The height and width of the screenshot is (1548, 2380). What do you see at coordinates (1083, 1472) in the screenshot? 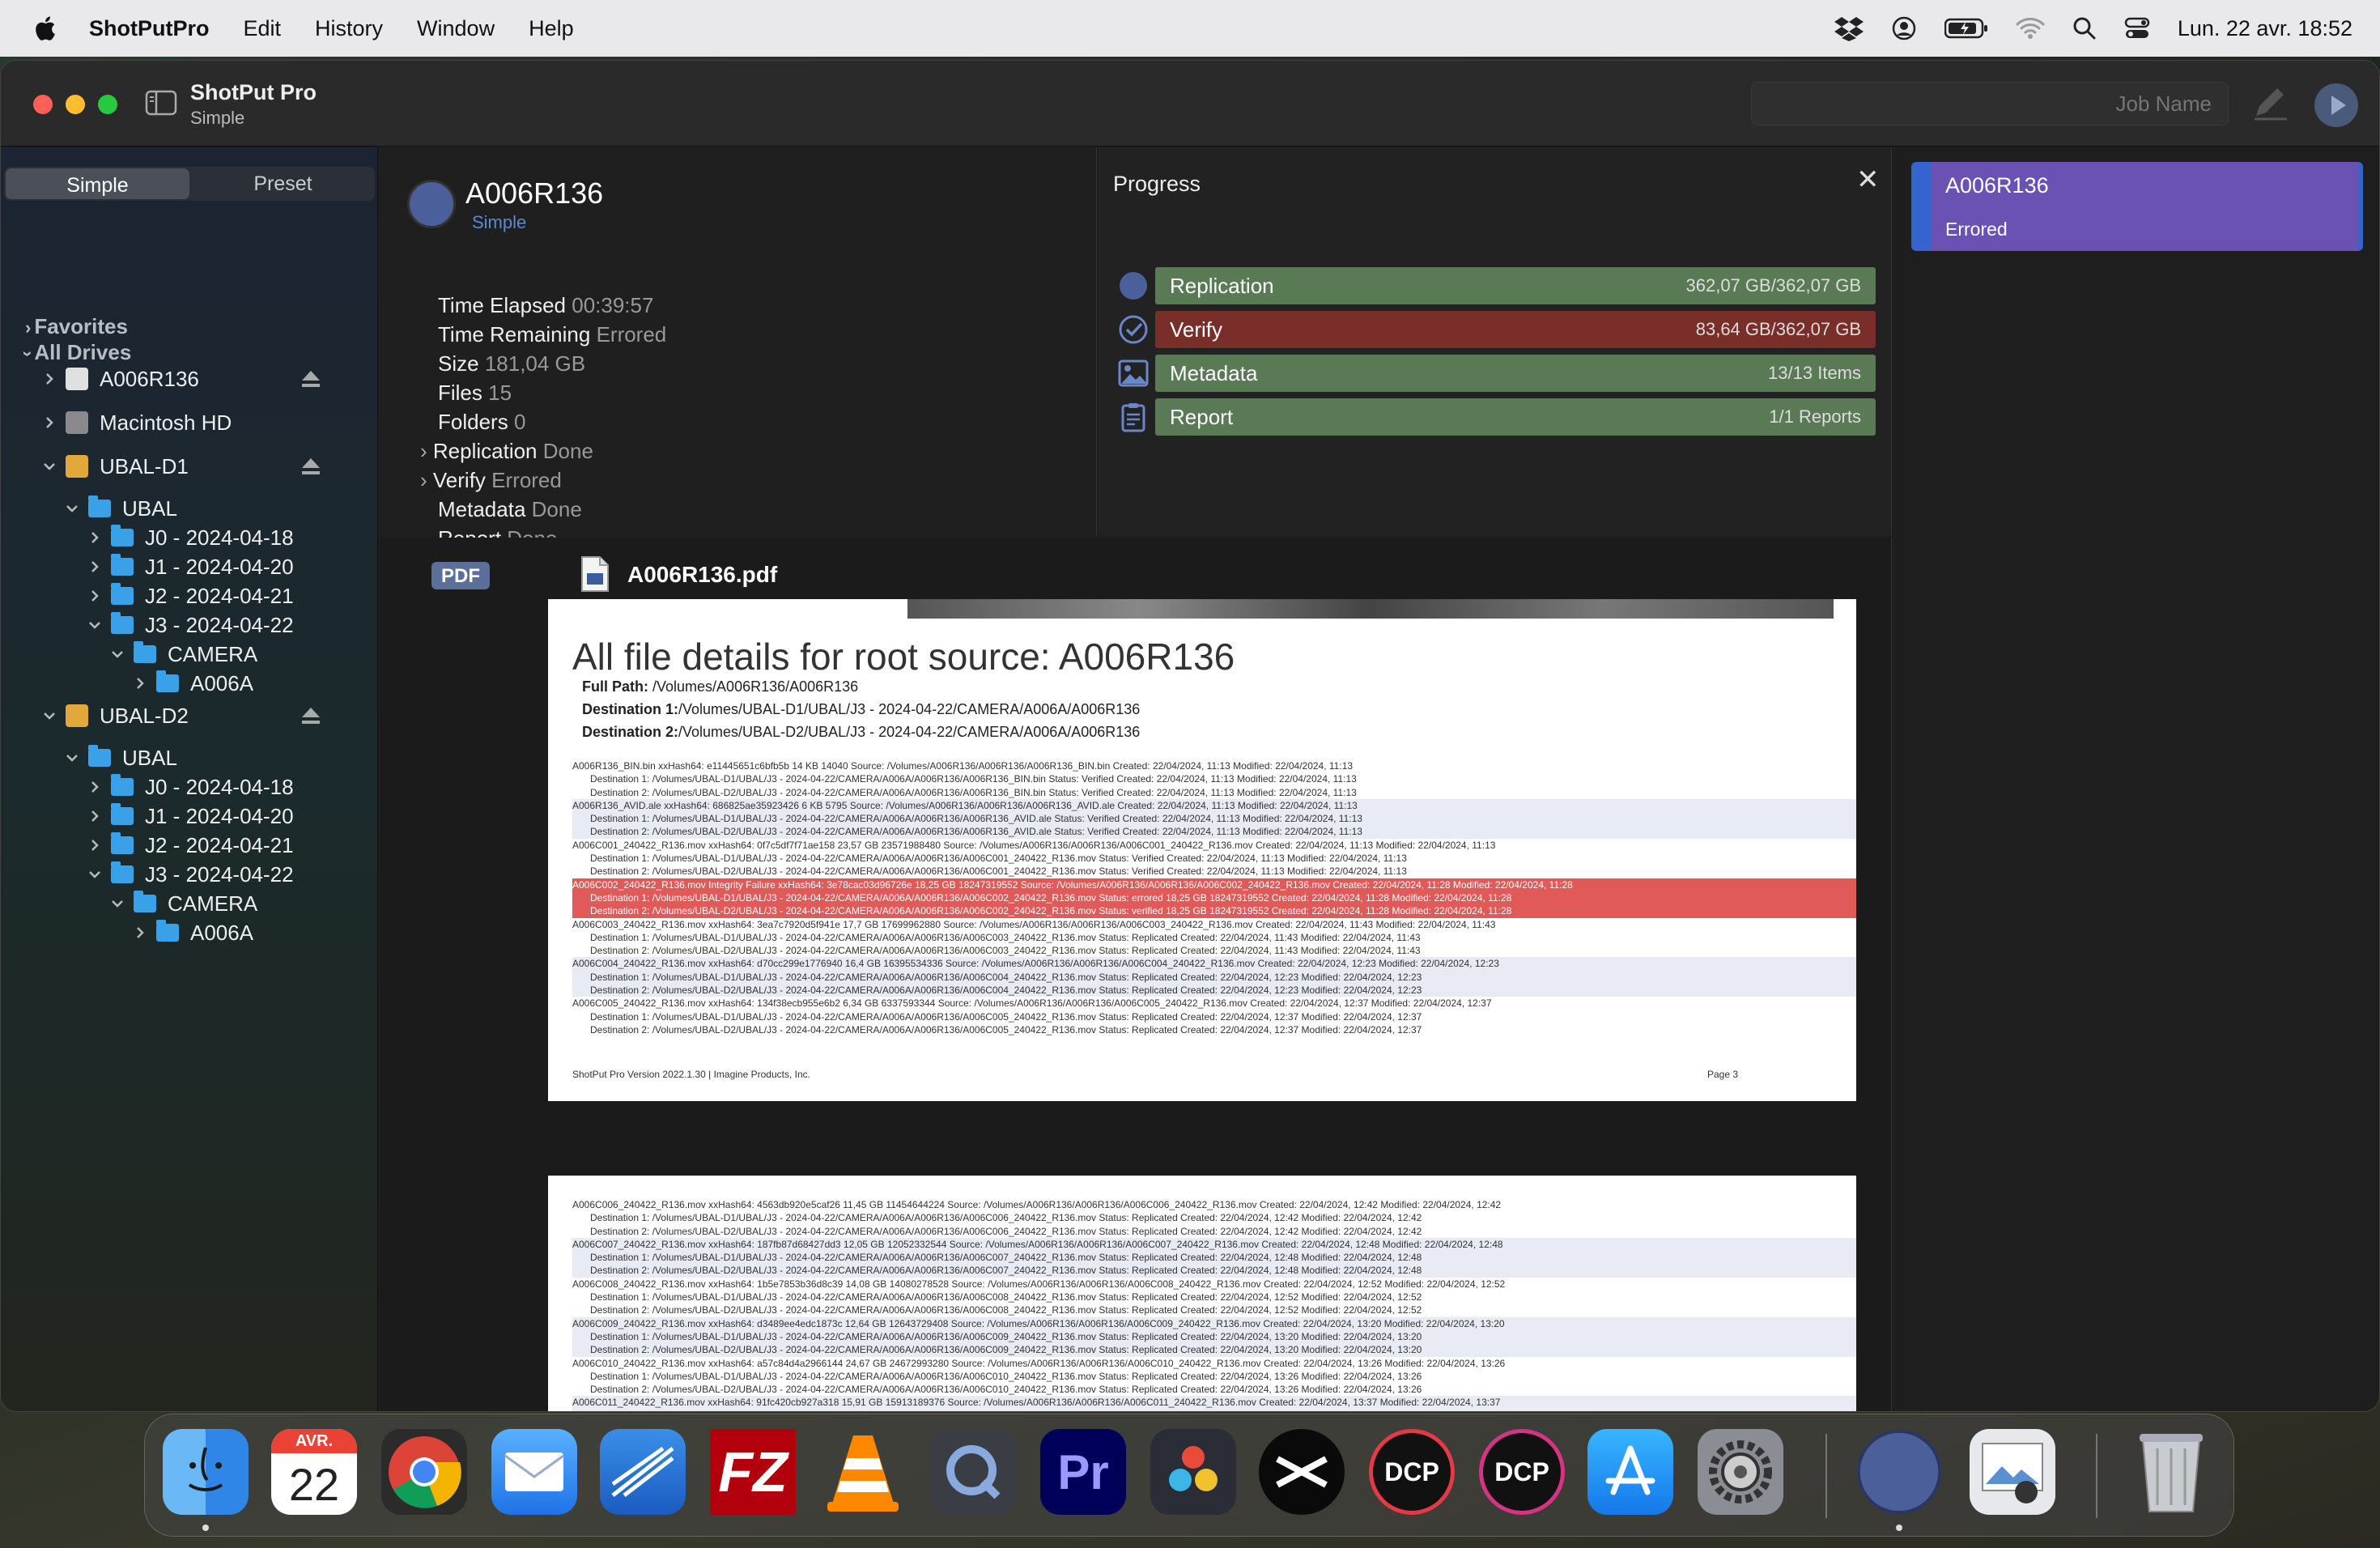
I see `premiere-icon: Pr` at bounding box center [1083, 1472].